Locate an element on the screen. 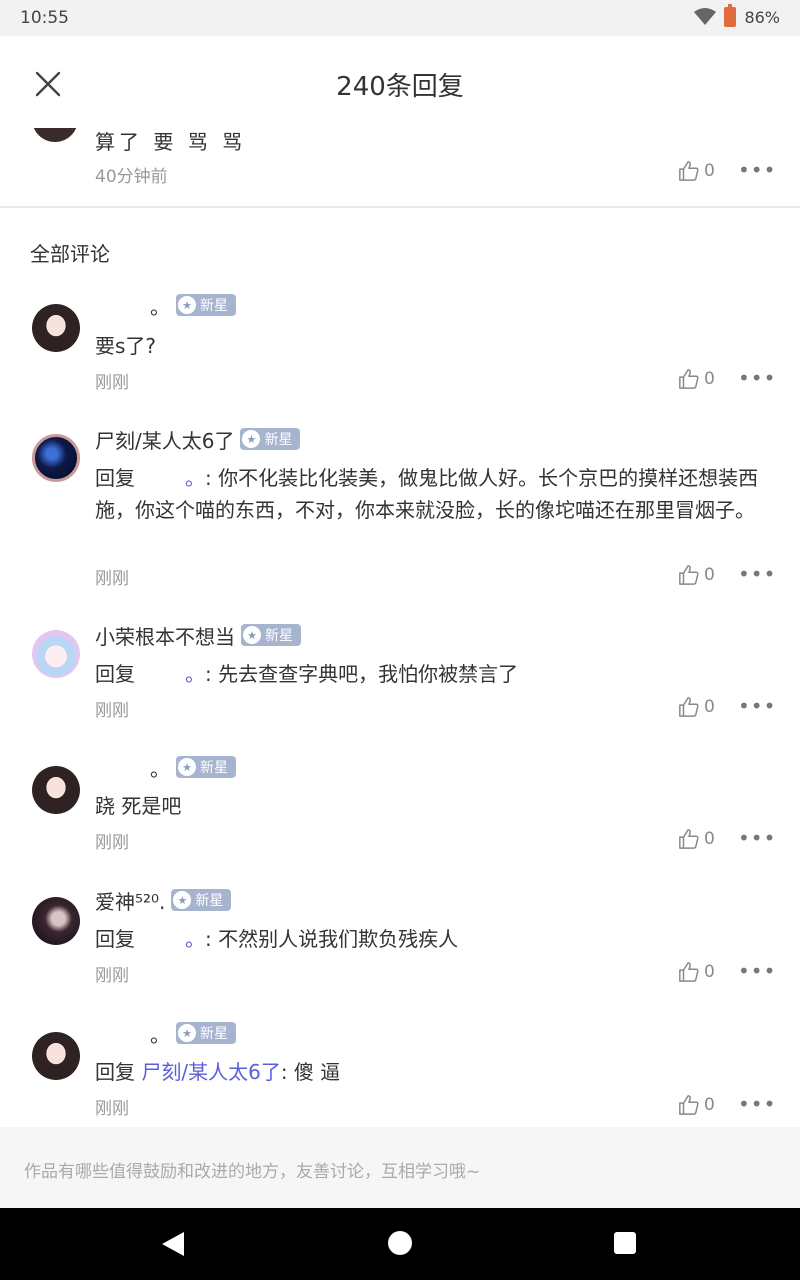  back-icon is located at coordinates (173, 1244).